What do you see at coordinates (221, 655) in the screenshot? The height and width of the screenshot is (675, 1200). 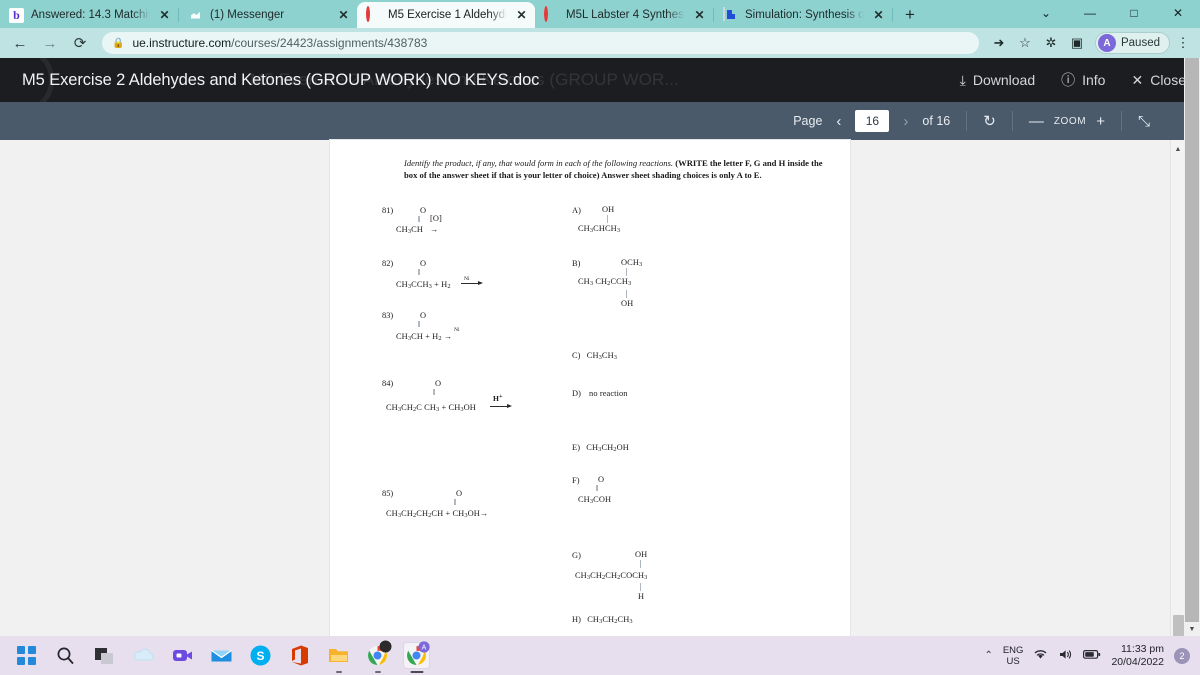 I see `mail-icon` at bounding box center [221, 655].